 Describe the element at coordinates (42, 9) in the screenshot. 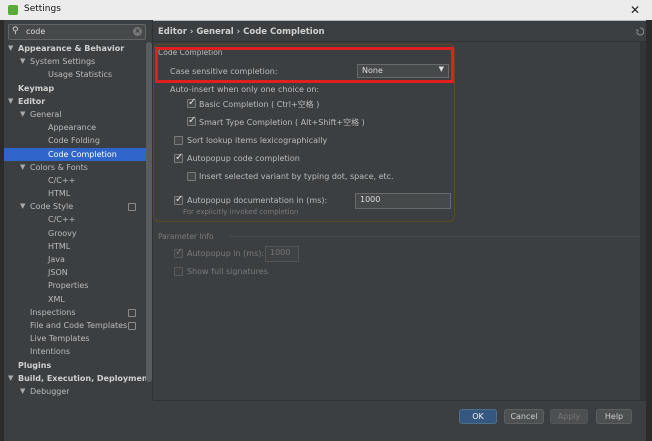

I see `window-title: Settings` at that location.